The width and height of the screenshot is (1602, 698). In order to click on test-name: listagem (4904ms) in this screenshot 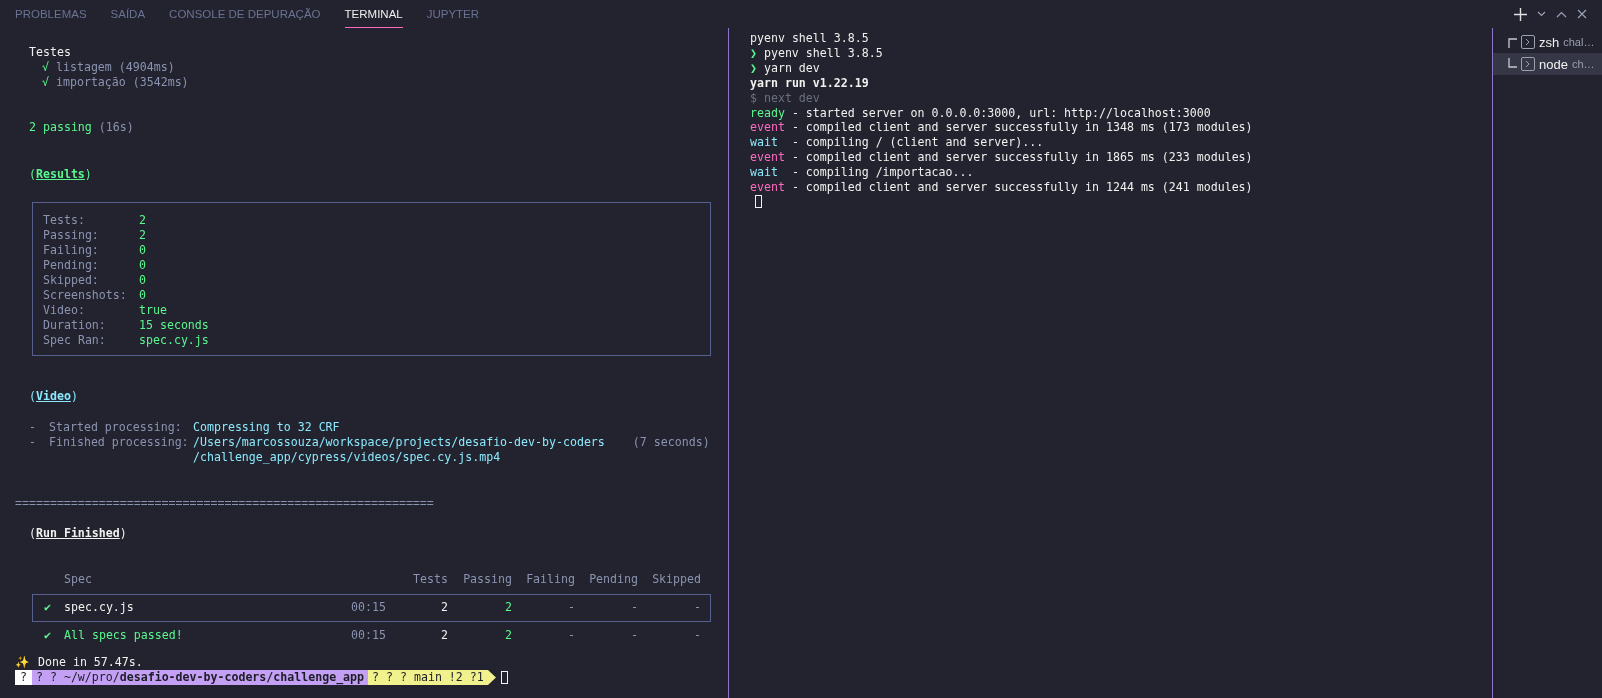, I will do `click(115, 67)`.